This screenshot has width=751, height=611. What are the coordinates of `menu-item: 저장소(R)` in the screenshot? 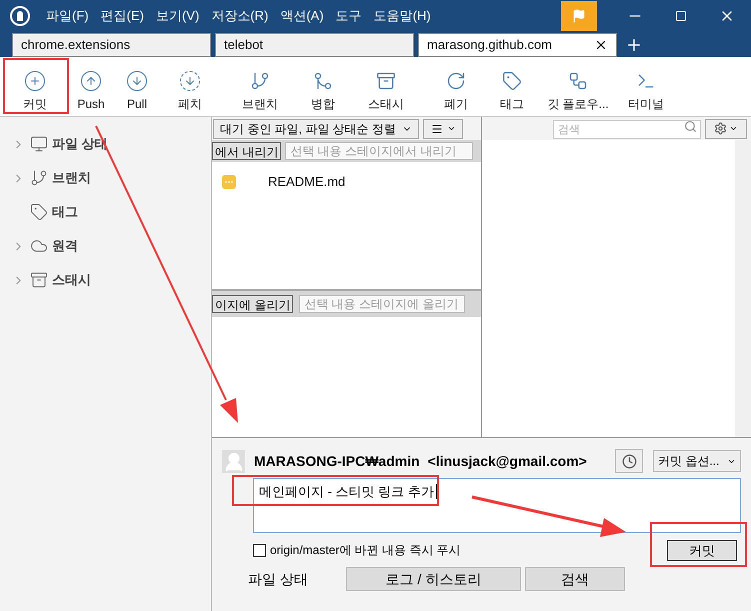 It's located at (239, 16).